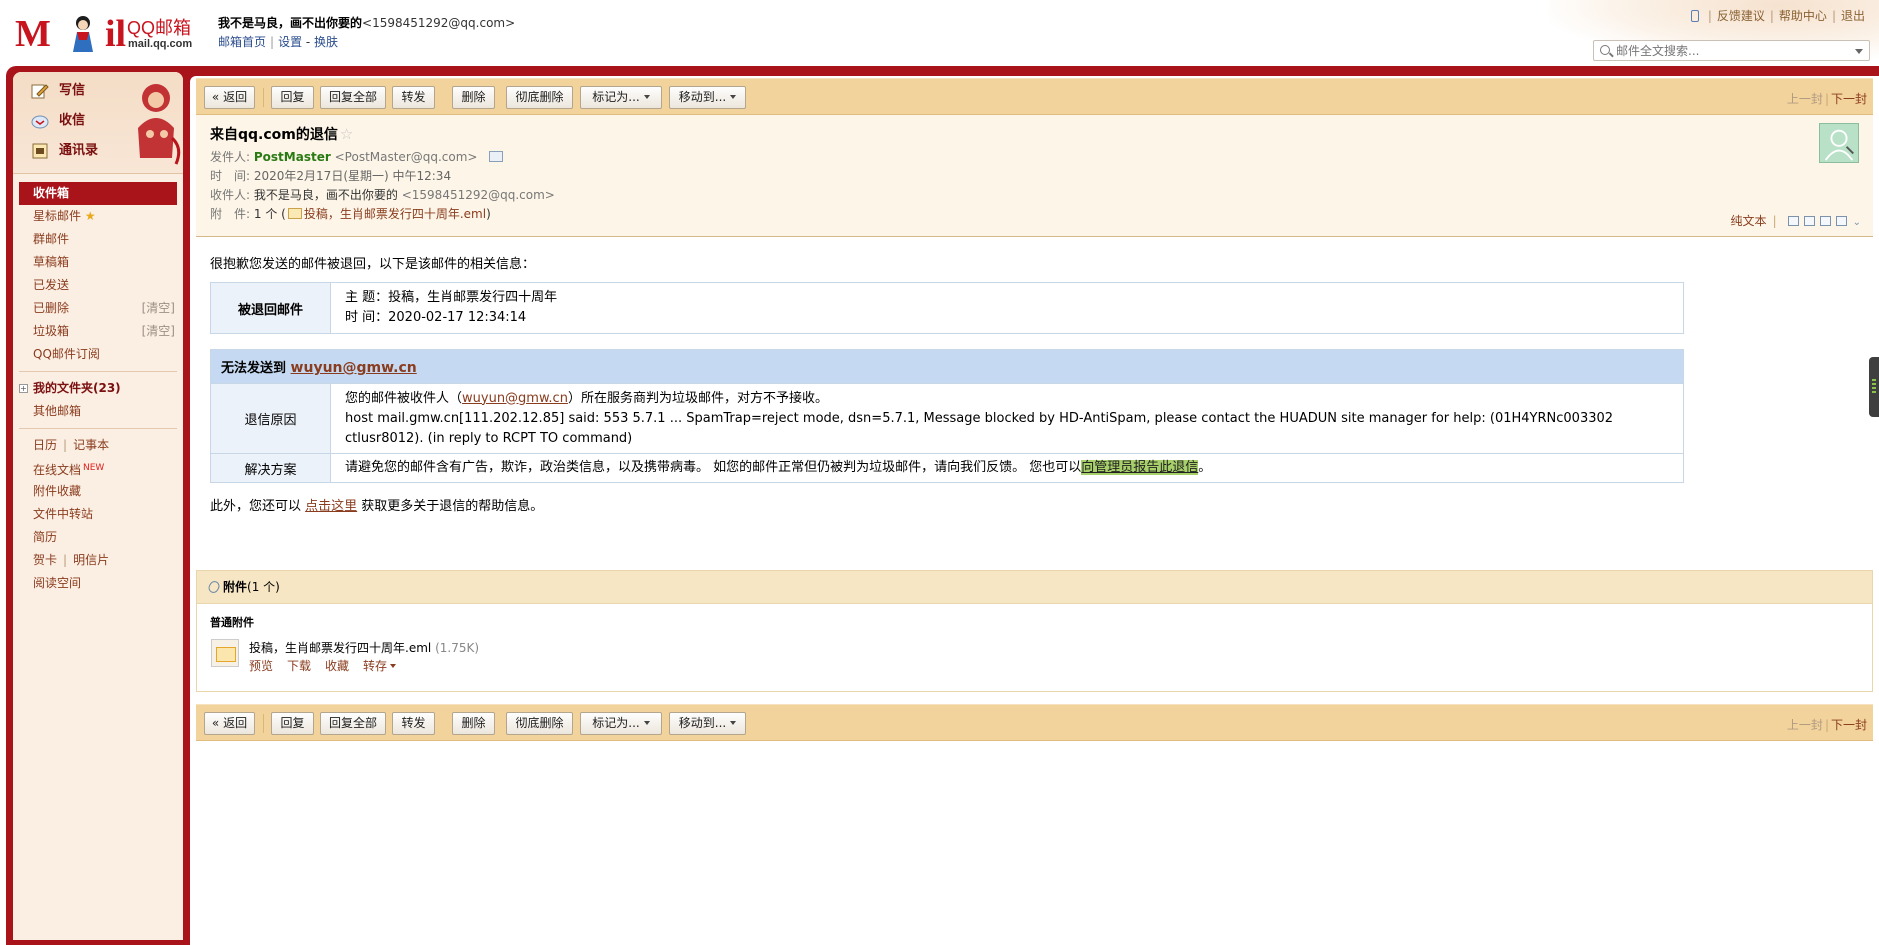 This screenshot has width=1879, height=945. What do you see at coordinates (98, 308) in the screenshot?
I see `folder-deleted: 已删除 [清空]` at bounding box center [98, 308].